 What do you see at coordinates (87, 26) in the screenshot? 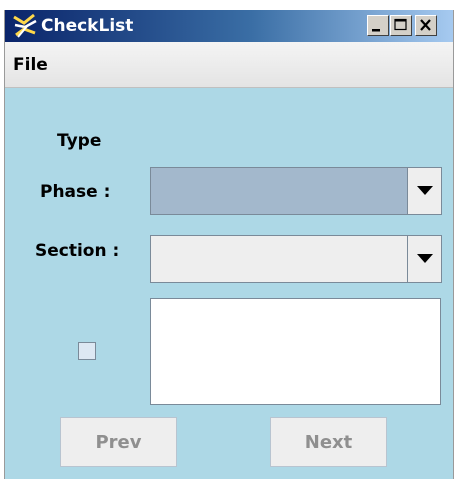
I see `window-title: CheckList` at bounding box center [87, 26].